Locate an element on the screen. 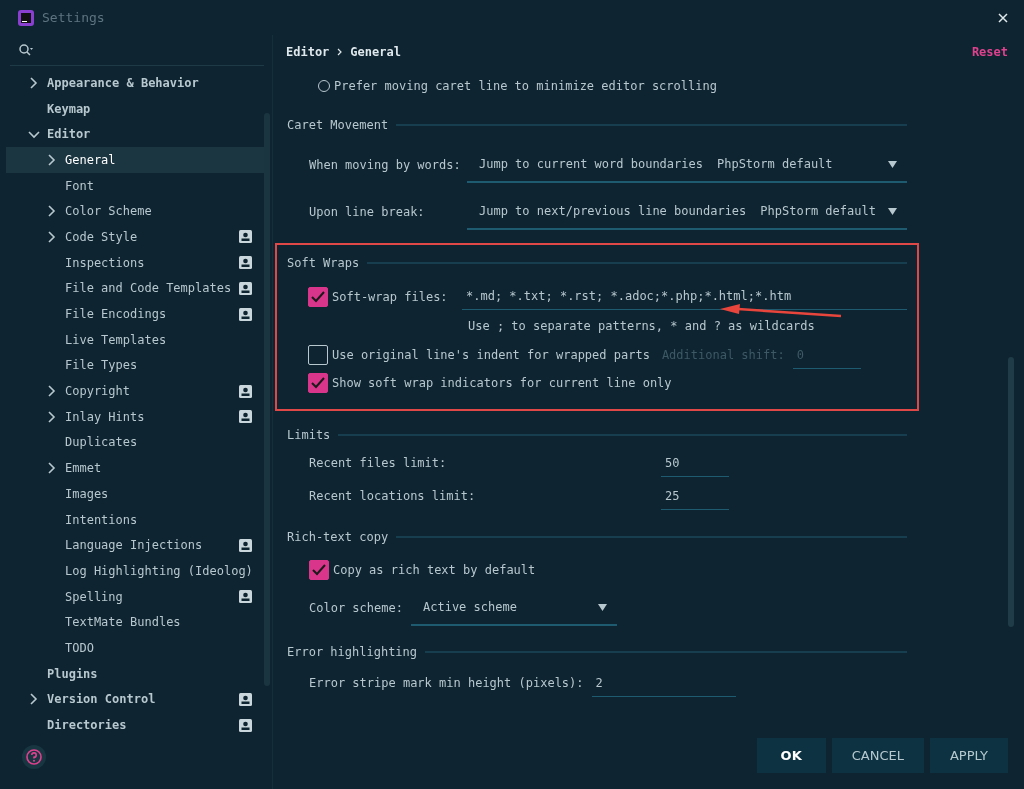 The image size is (1024, 789). section-title: Soft Wraps is located at coordinates (323, 263).